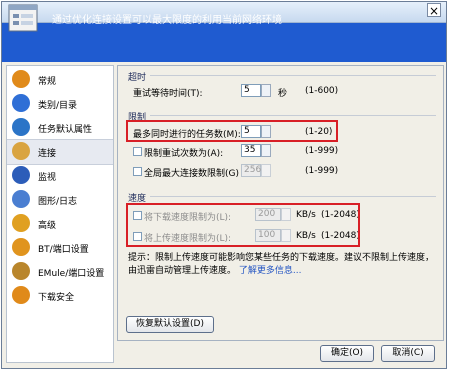 The height and width of the screenshot is (371, 449). Describe the element at coordinates (191, 174) in the screenshot. I see `global-conn-label: 全局最大连接数限制(G)` at that location.